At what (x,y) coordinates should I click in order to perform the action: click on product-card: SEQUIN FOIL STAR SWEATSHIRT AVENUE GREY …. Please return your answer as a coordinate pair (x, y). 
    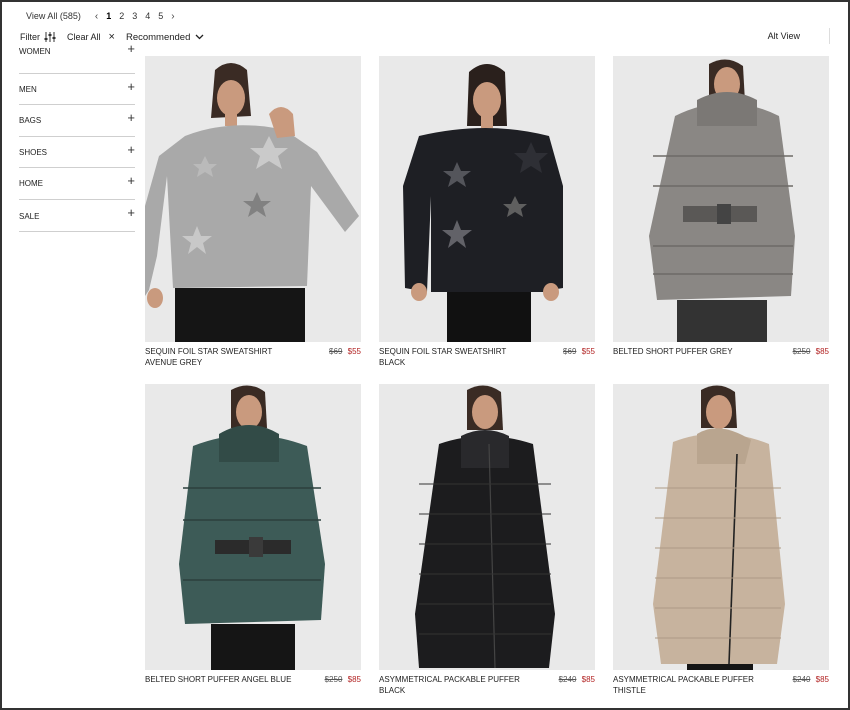
    Looking at the image, I should click on (253, 213).